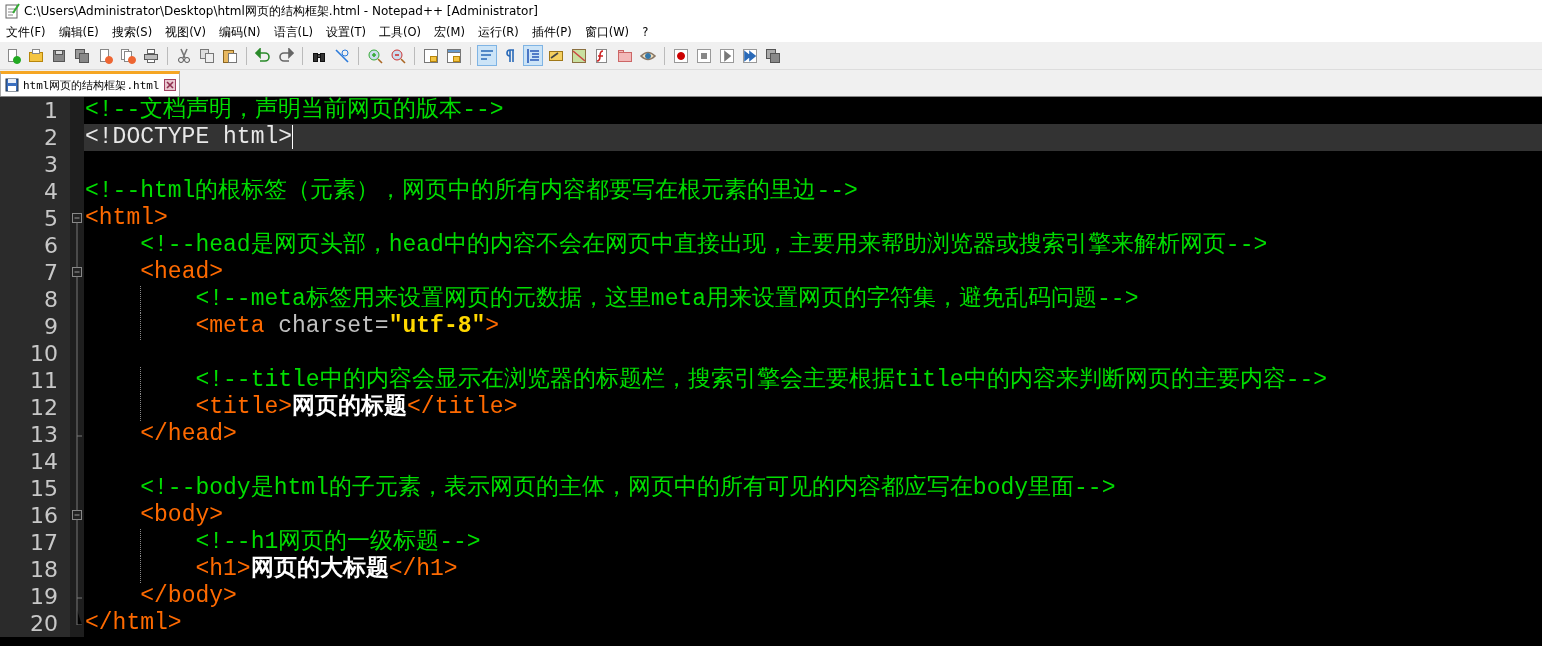 This screenshot has height=646, width=1542. Describe the element at coordinates (462, 407) in the screenshot. I see `html-tag: </title>` at that location.